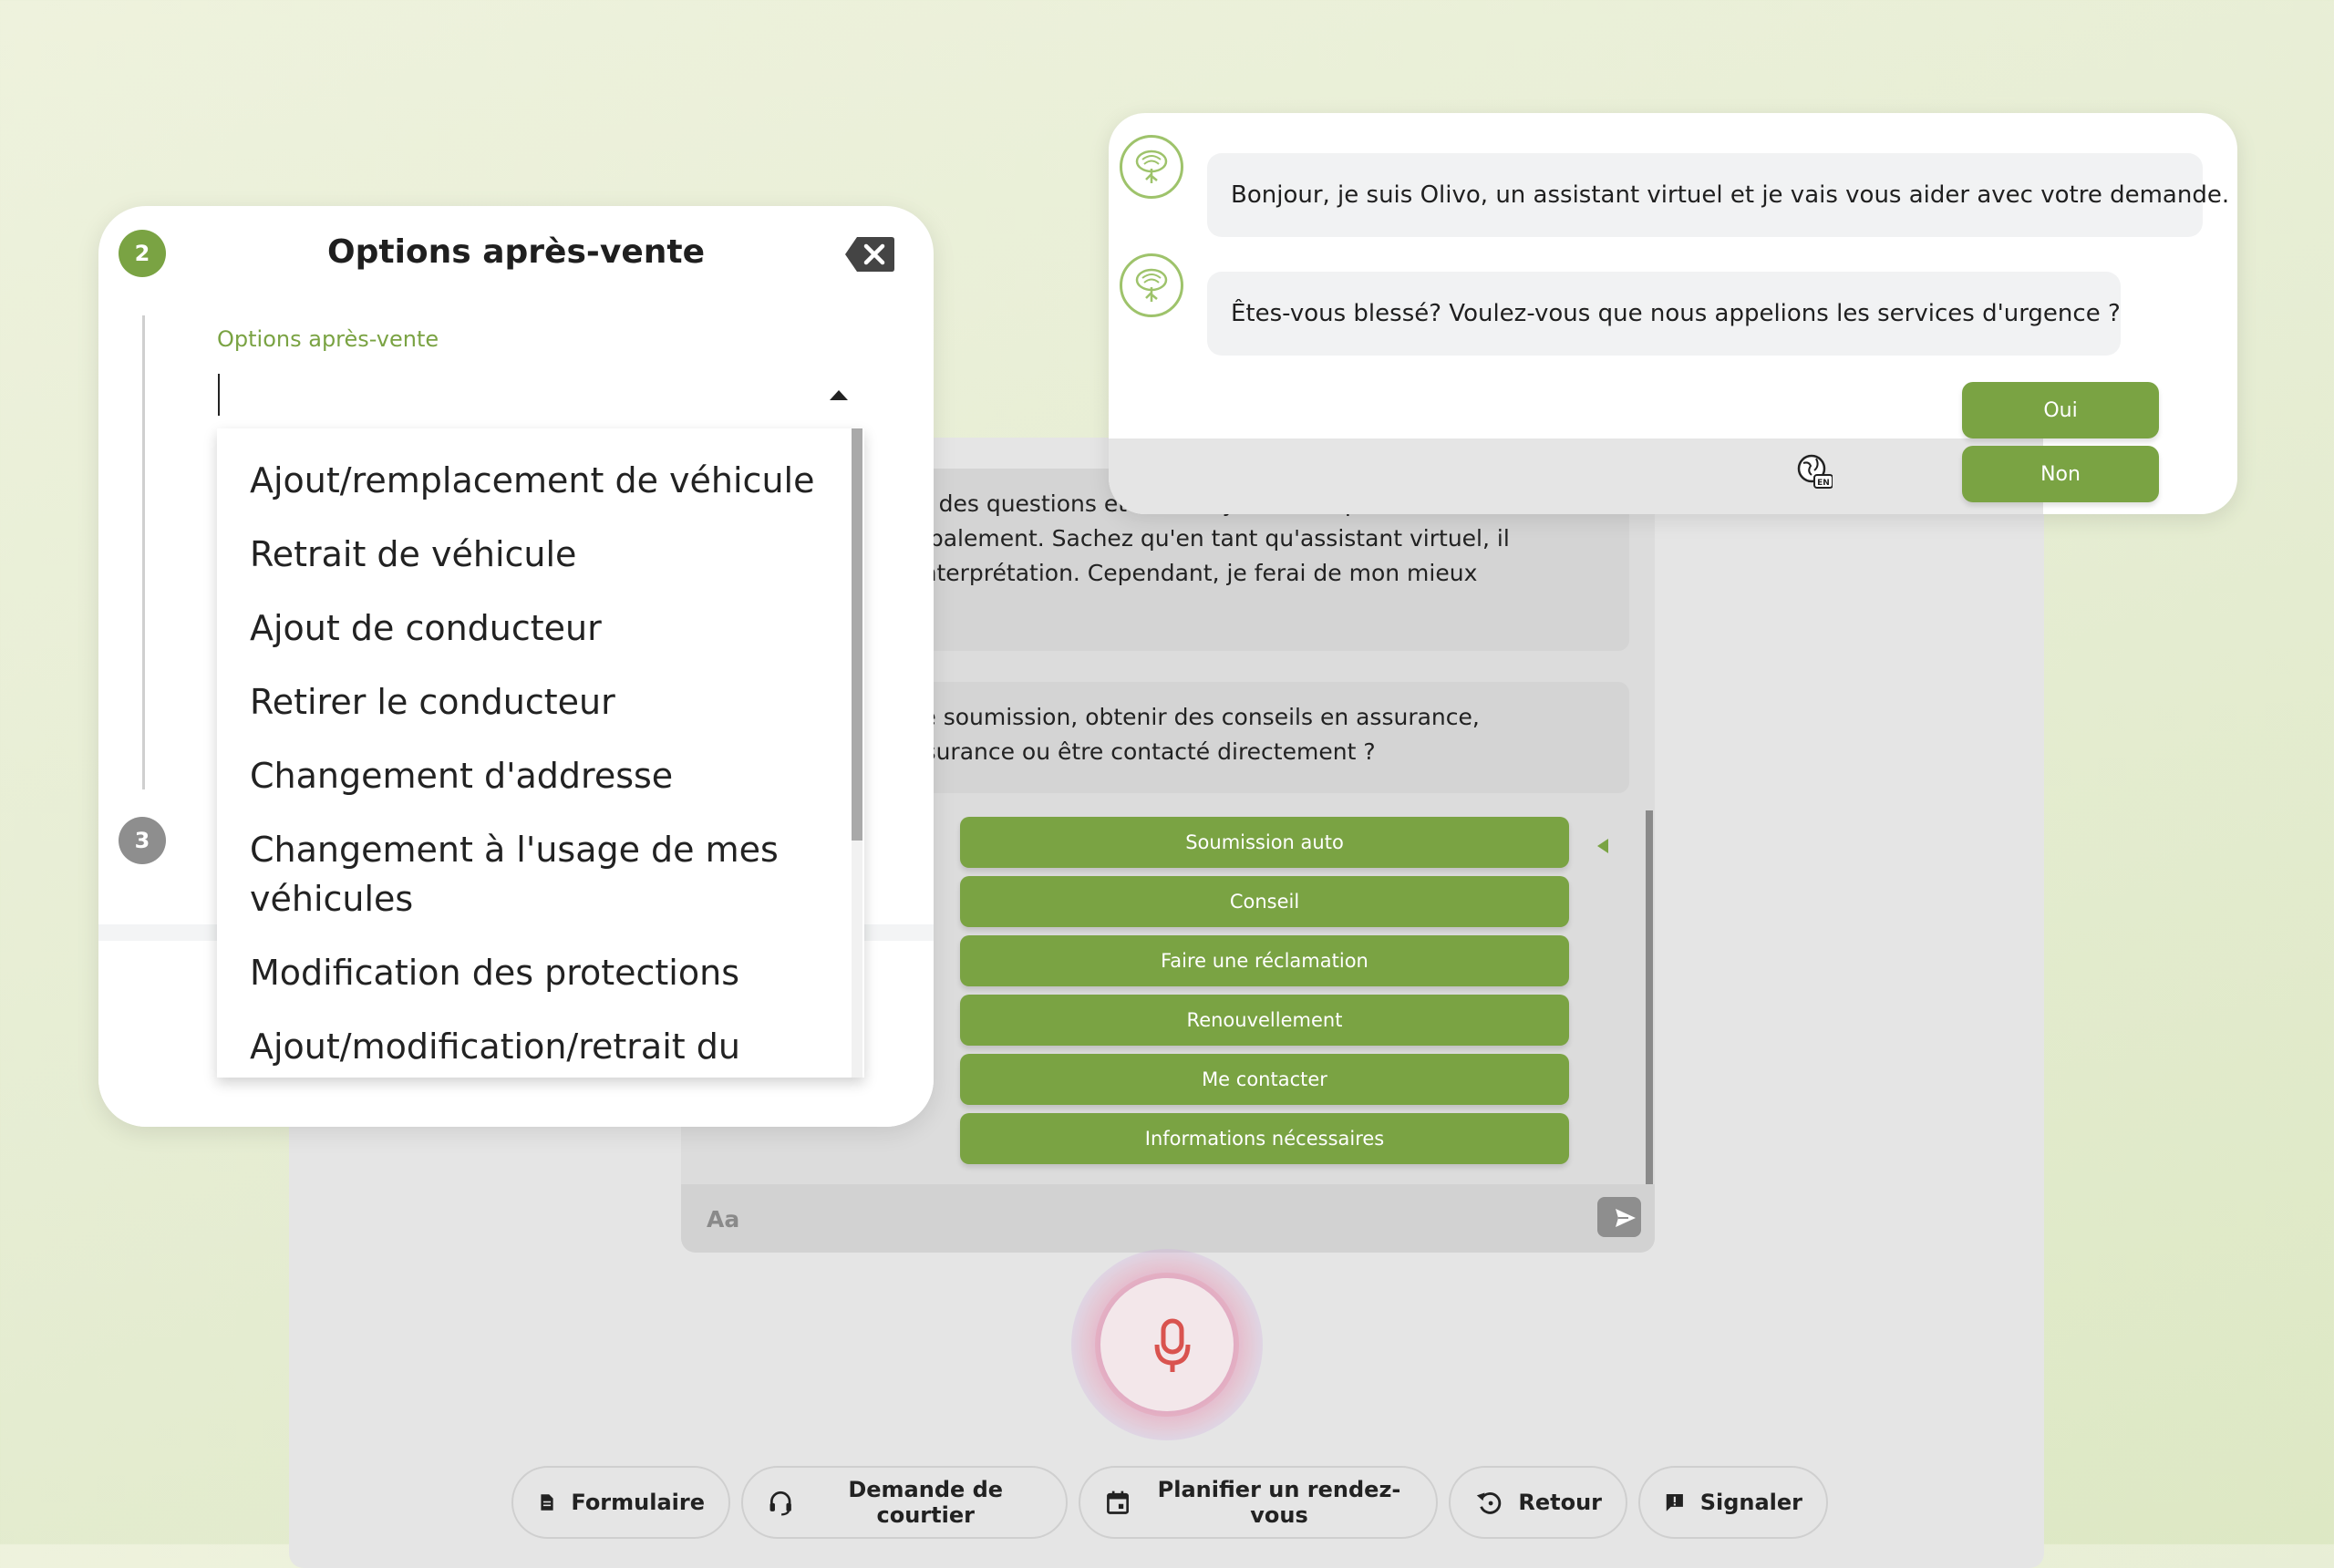 The image size is (2334, 1568). Describe the element at coordinates (1560, 1502) in the screenshot. I see `retour-label: Retour` at that location.